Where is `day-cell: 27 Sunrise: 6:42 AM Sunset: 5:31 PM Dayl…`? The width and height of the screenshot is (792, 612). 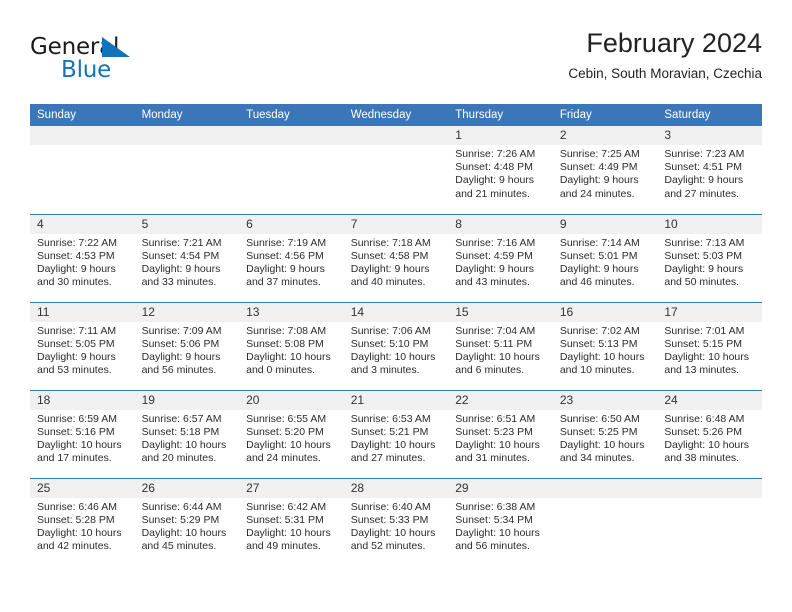 day-cell: 27 Sunrise: 6:42 AM Sunset: 5:31 PM Dayl… is located at coordinates (291, 521).